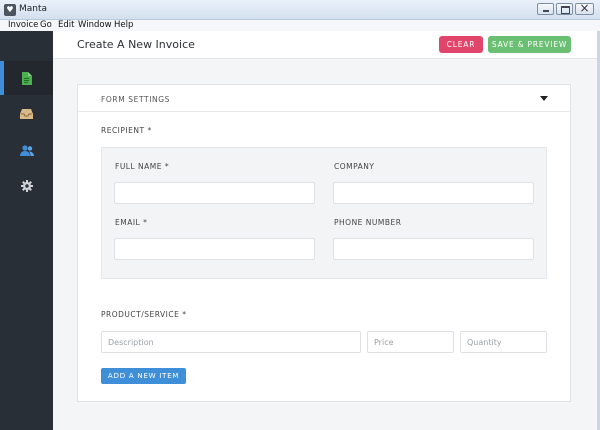  Describe the element at coordinates (584, 8) in the screenshot. I see `close-button` at that location.